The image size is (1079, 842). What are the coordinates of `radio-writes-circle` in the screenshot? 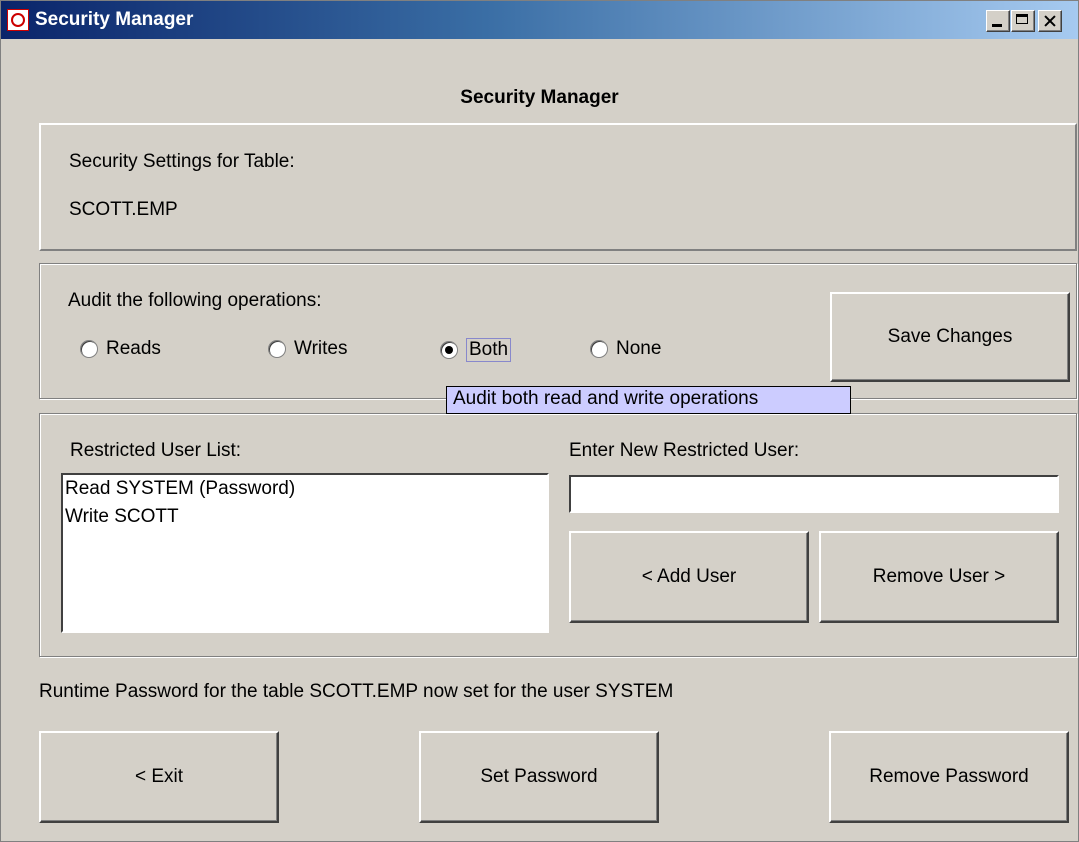 It's located at (277, 349).